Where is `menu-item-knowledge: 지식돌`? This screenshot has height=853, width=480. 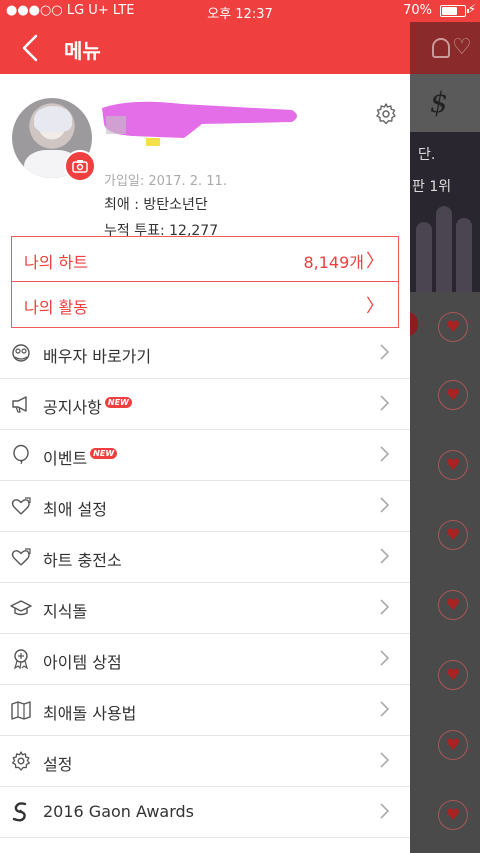
menu-item-knowledge: 지식돌 is located at coordinates (205, 608).